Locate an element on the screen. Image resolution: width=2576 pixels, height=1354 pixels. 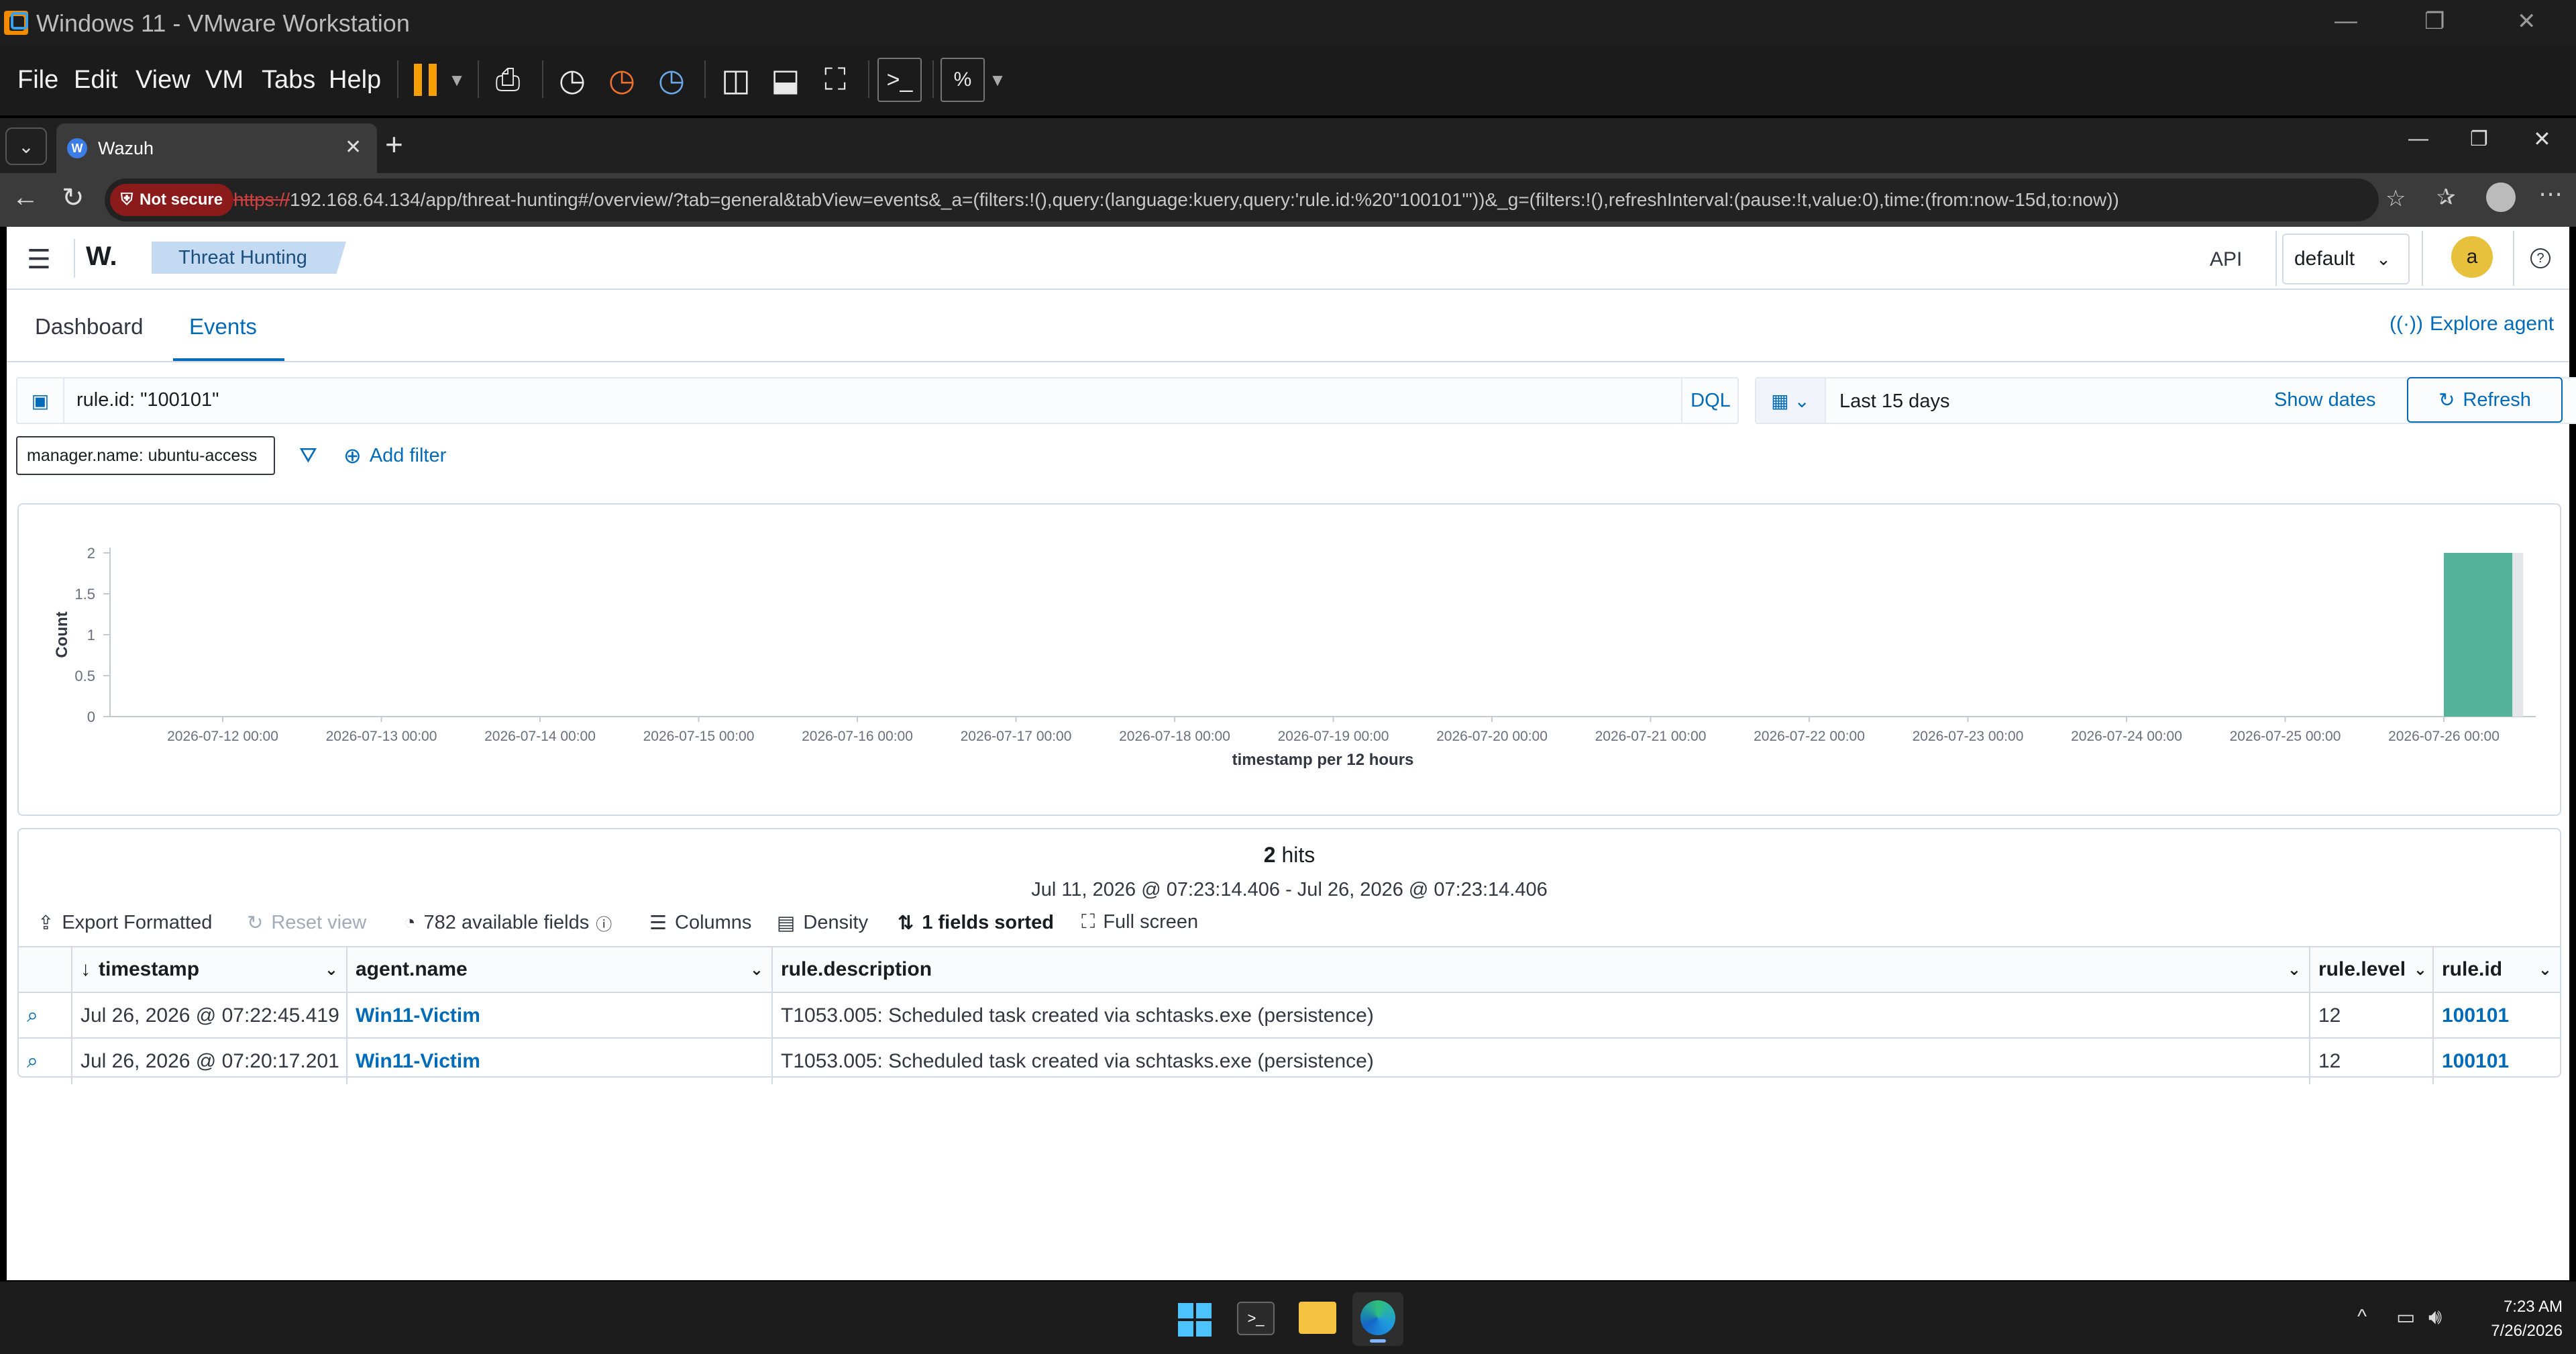
available-fields-button: ◔ 782 available fields ⓘ is located at coordinates (508, 923).